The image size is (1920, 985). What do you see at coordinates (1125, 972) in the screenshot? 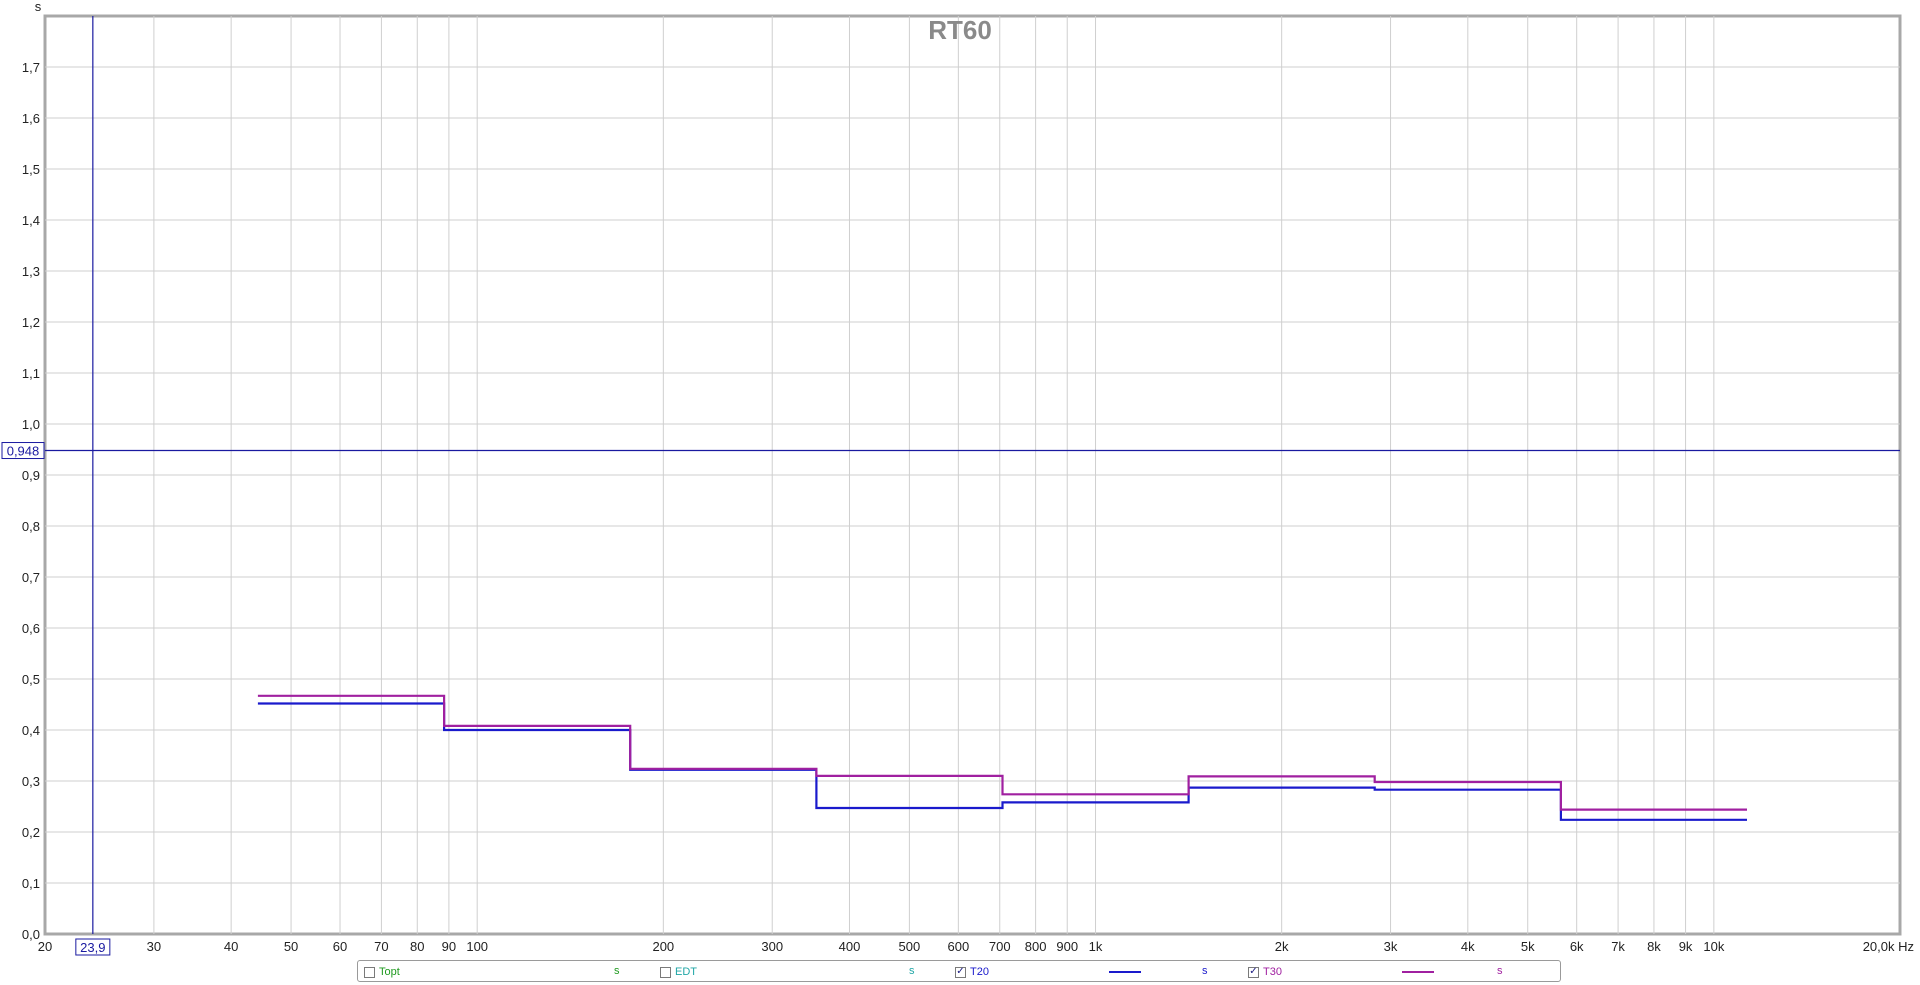
I see `t20-swatch` at bounding box center [1125, 972].